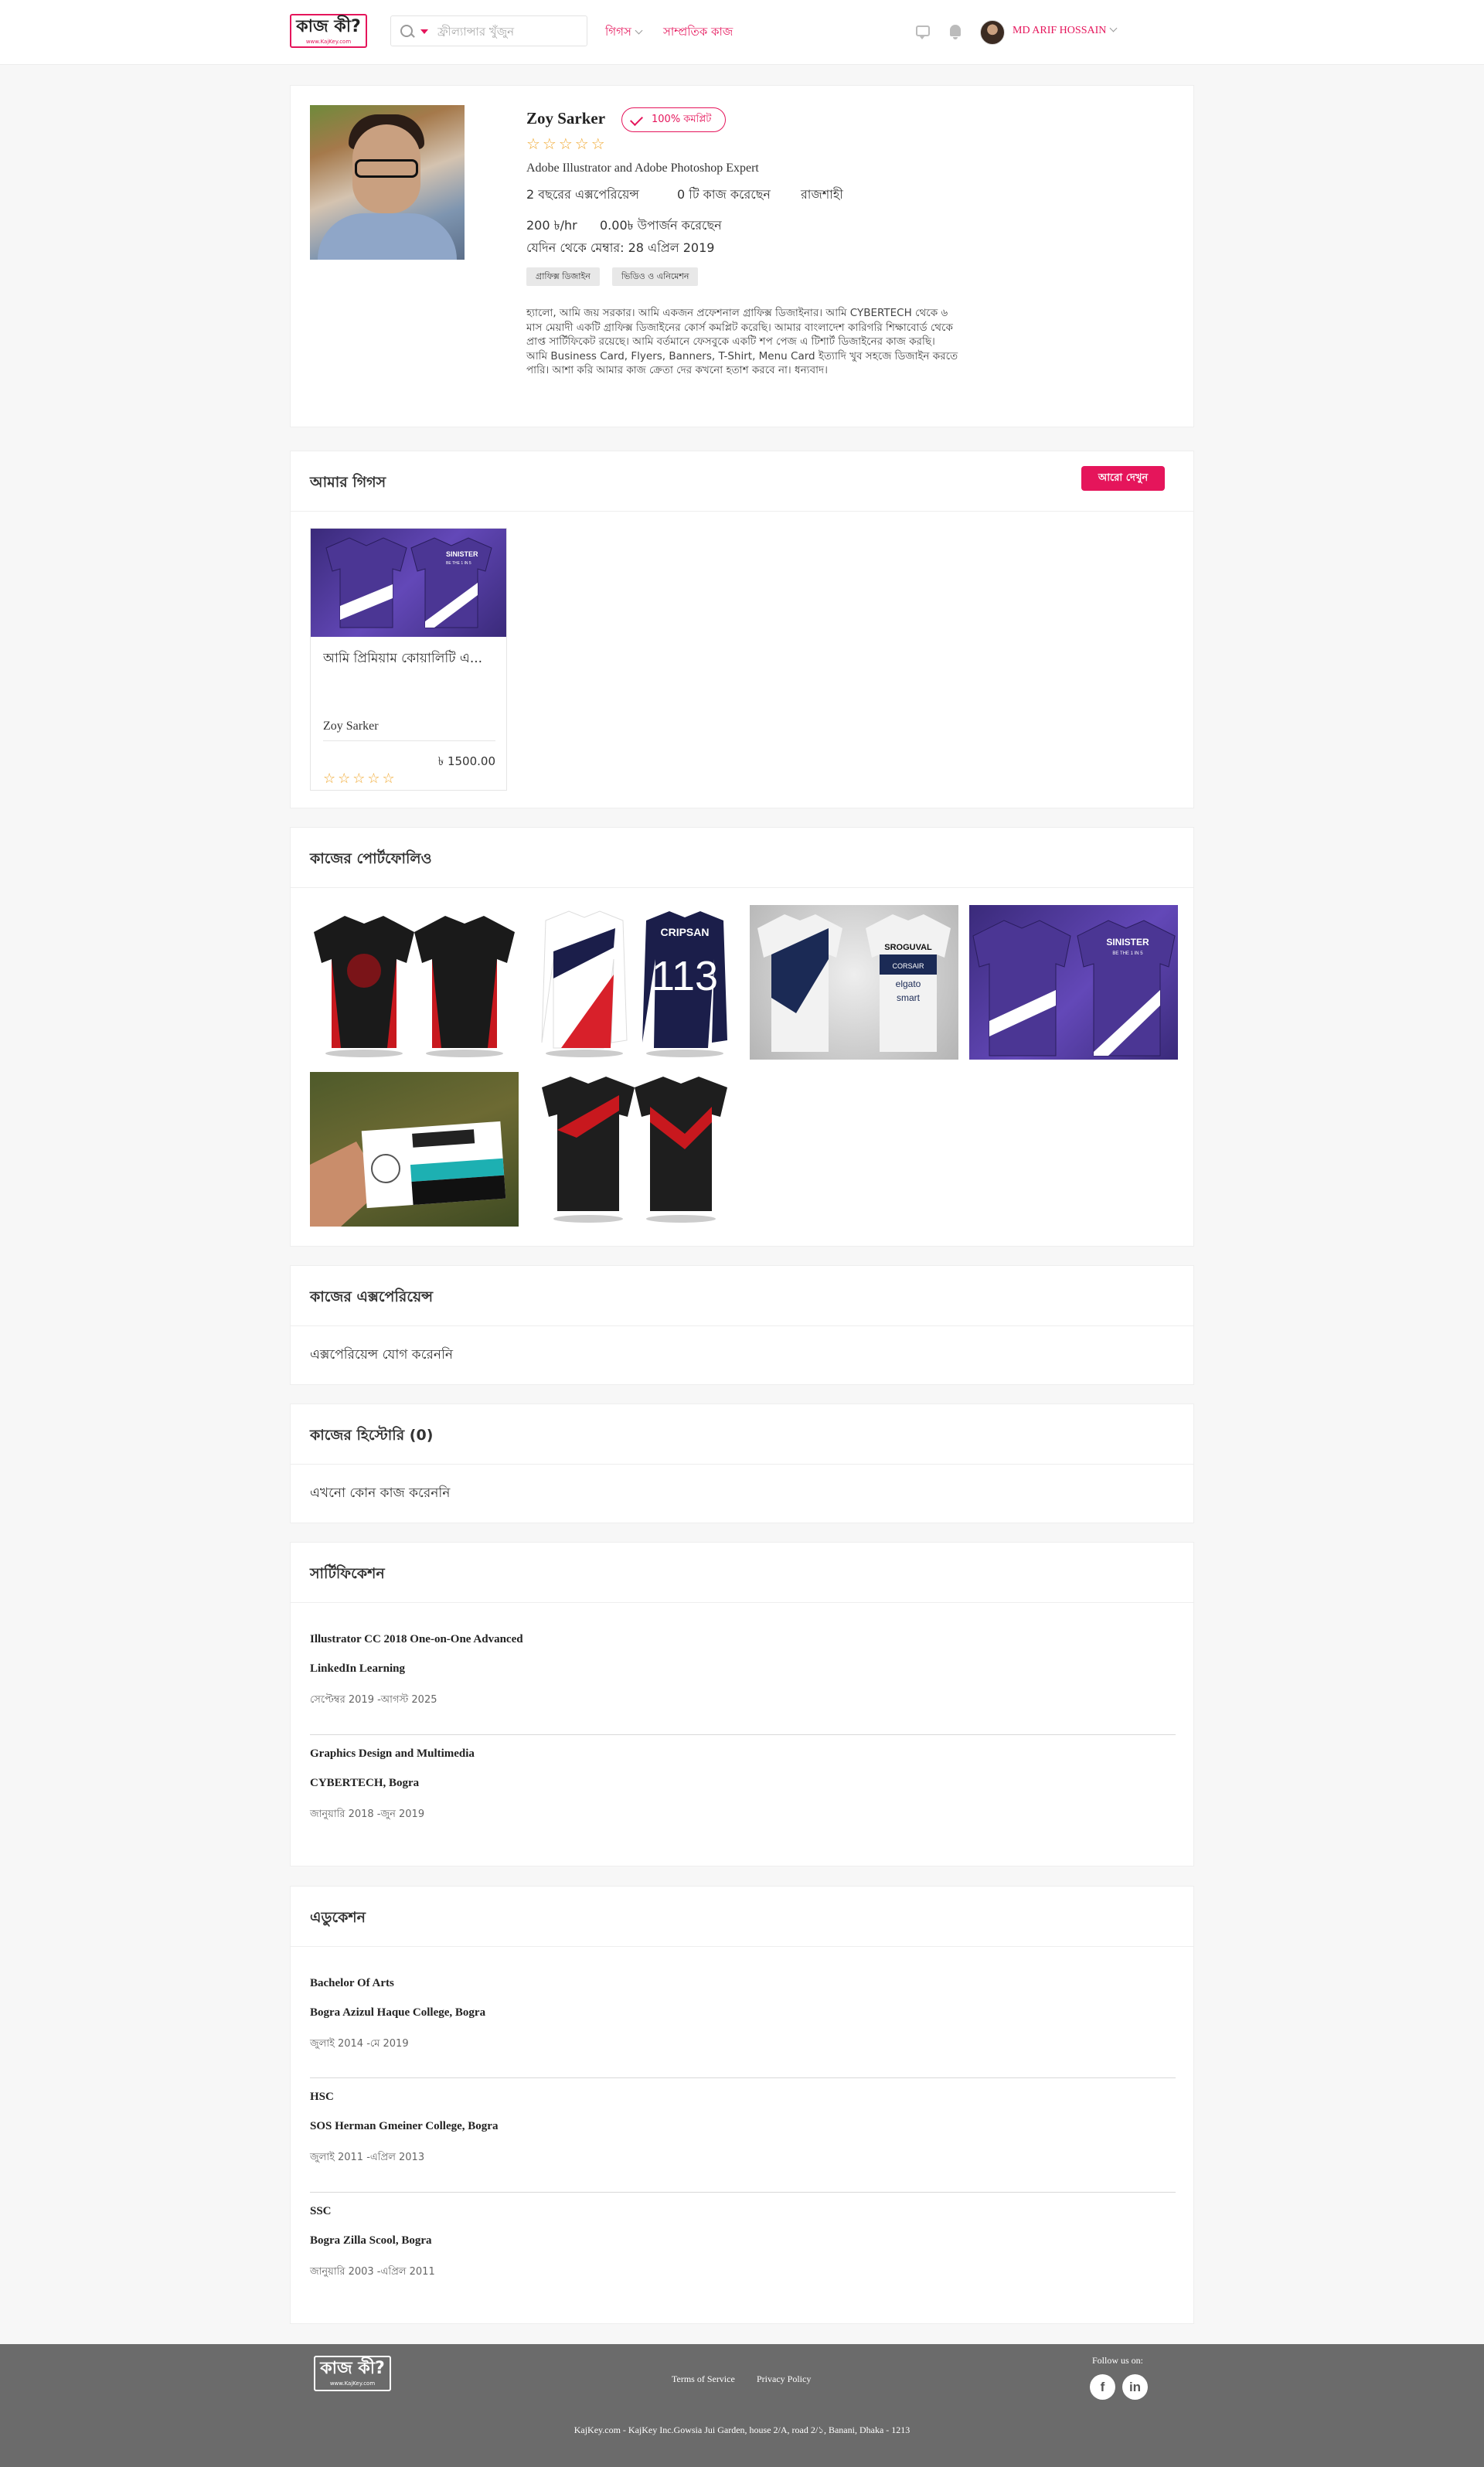  What do you see at coordinates (566, 119) in the screenshot?
I see `profile-name: Zoy Sarker` at bounding box center [566, 119].